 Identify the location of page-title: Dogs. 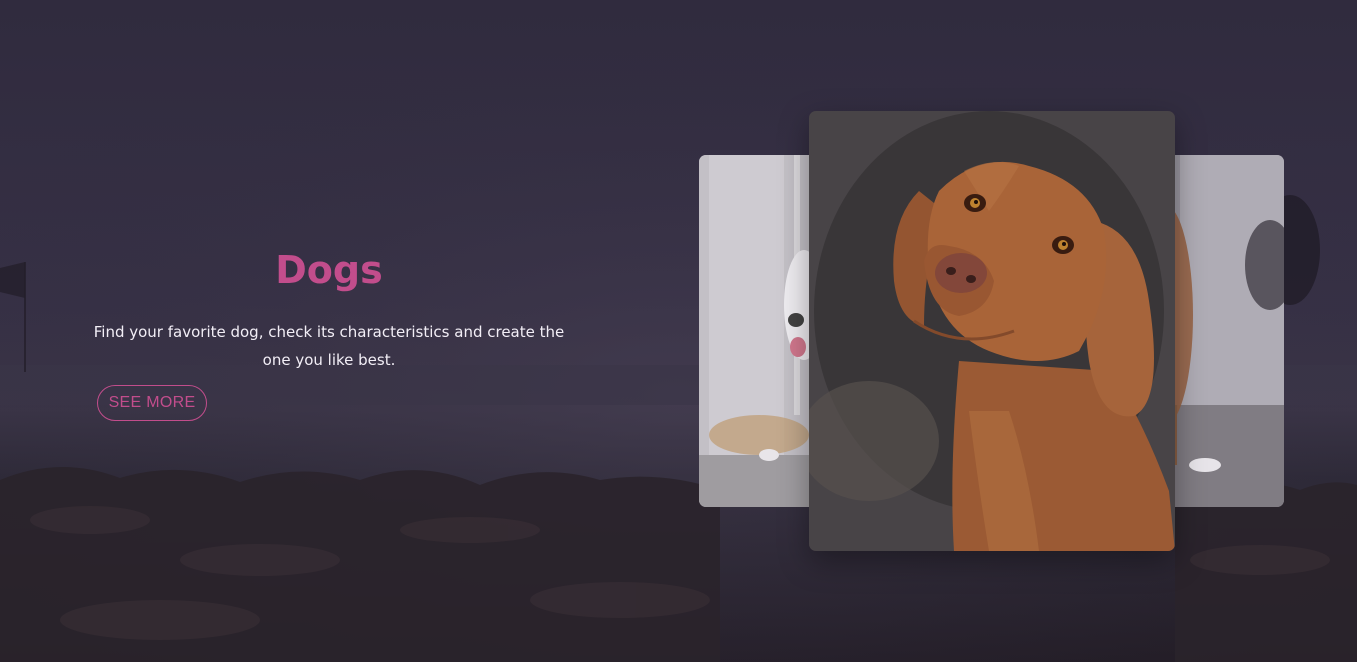
(329, 270).